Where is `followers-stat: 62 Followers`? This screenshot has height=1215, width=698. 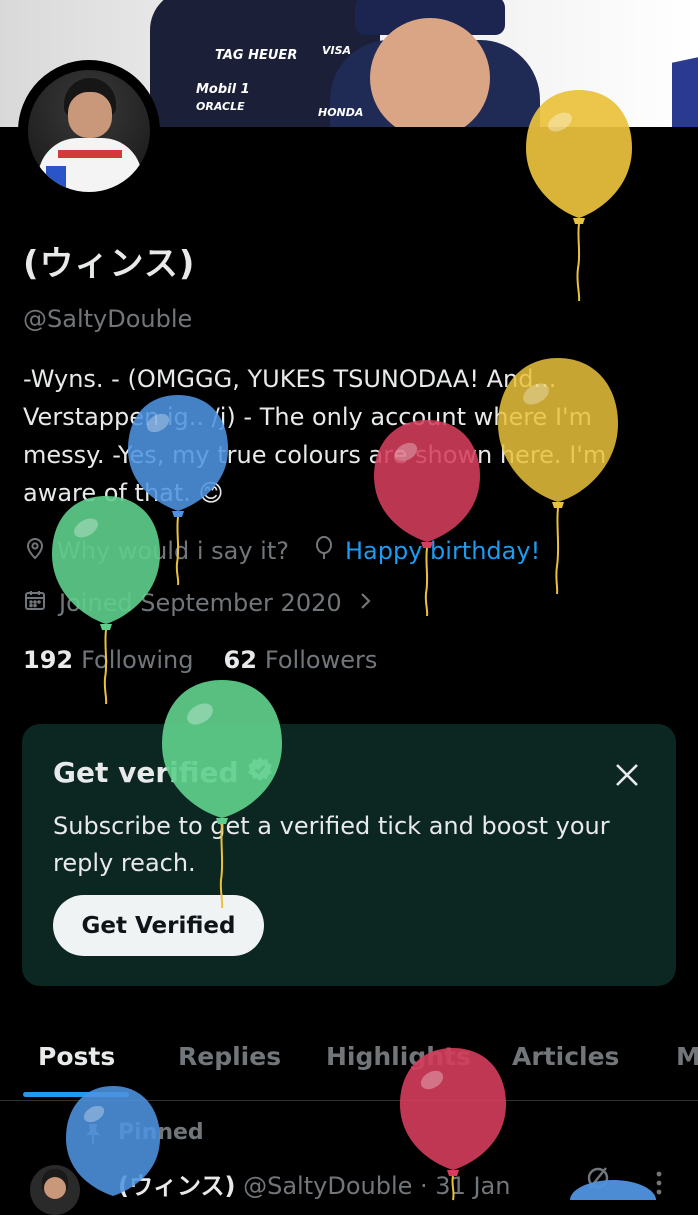 followers-stat: 62 Followers is located at coordinates (301, 660).